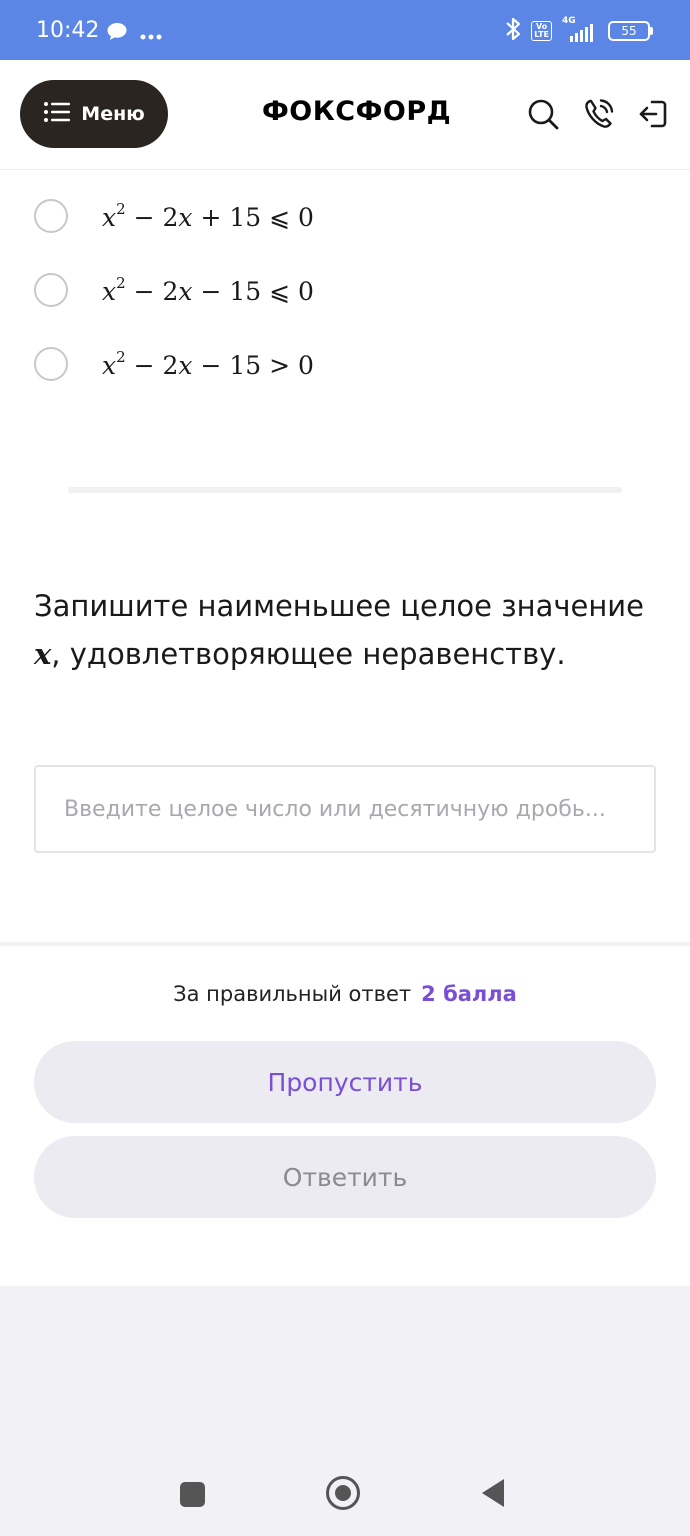  I want to click on more-notifications-icon, so click(151, 34).